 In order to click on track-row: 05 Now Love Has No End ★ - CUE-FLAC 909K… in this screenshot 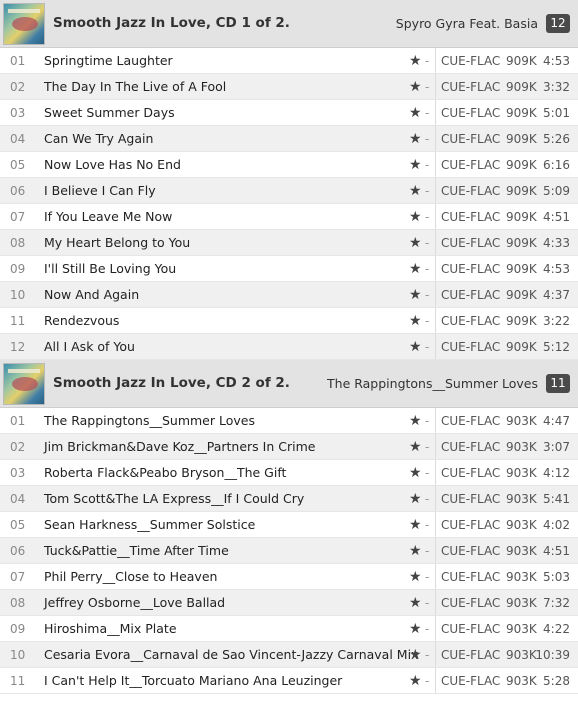, I will do `click(289, 165)`.